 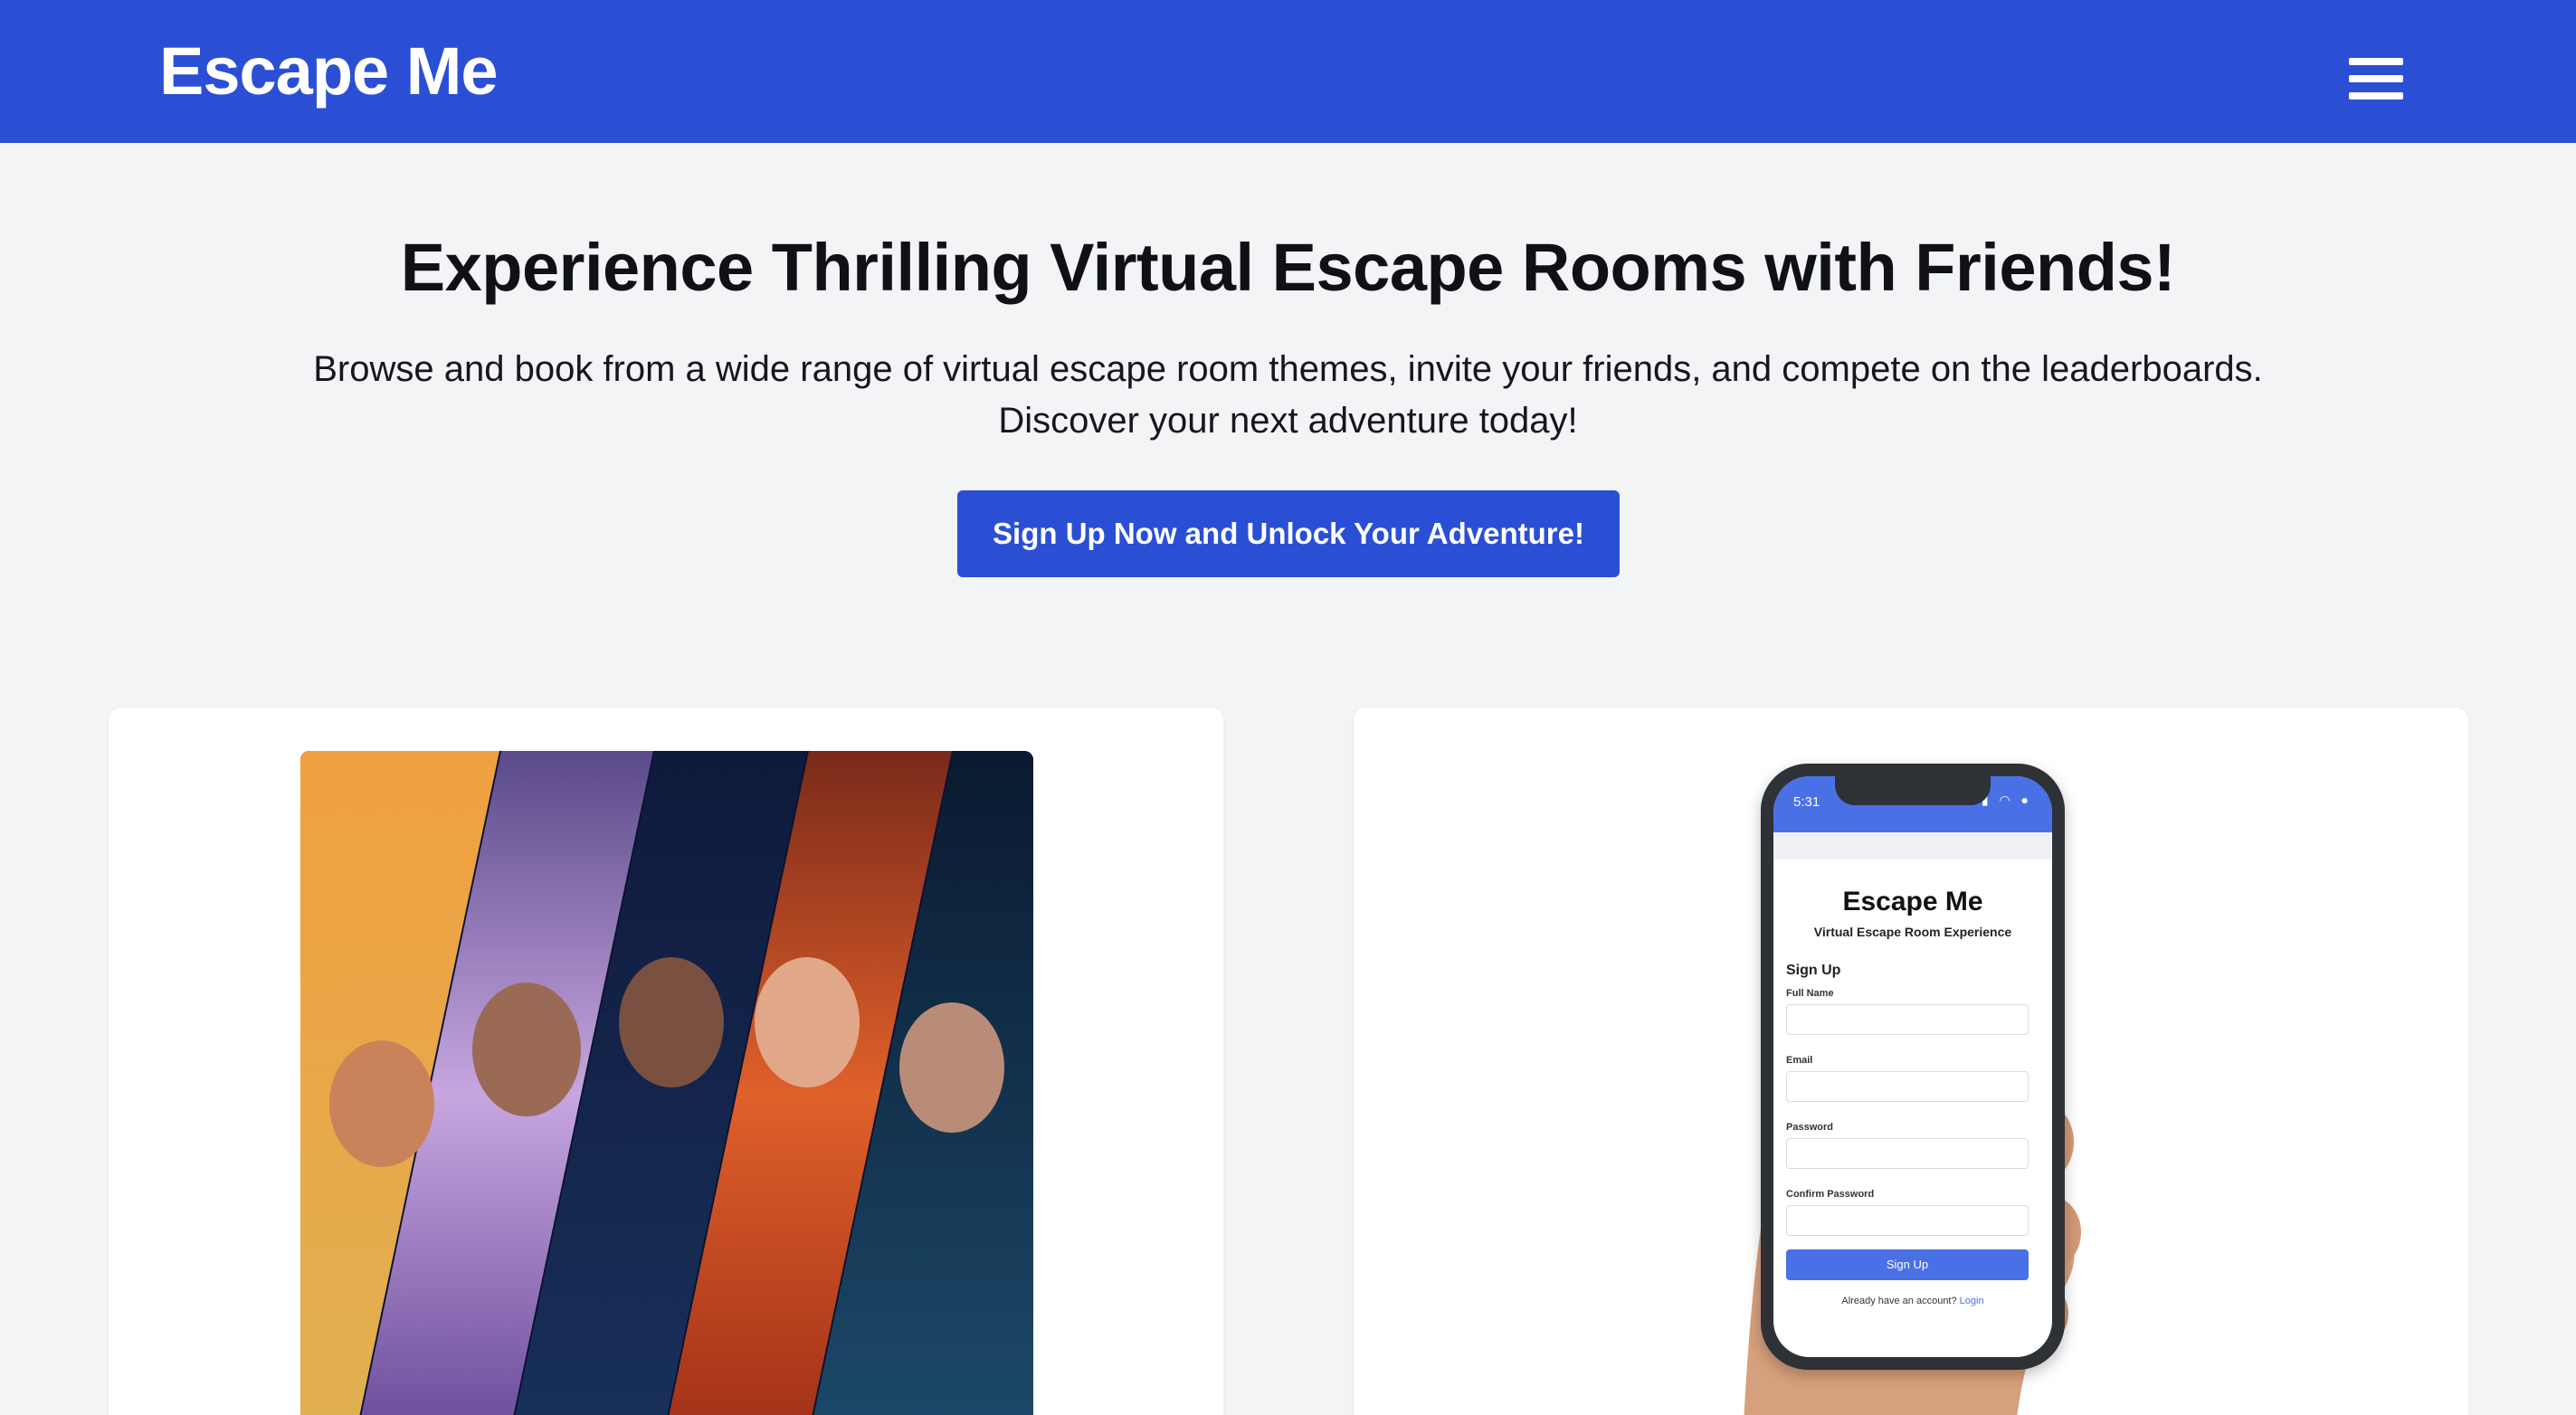 What do you see at coordinates (1907, 1220) in the screenshot?
I see `mockup-confirm-password-field` at bounding box center [1907, 1220].